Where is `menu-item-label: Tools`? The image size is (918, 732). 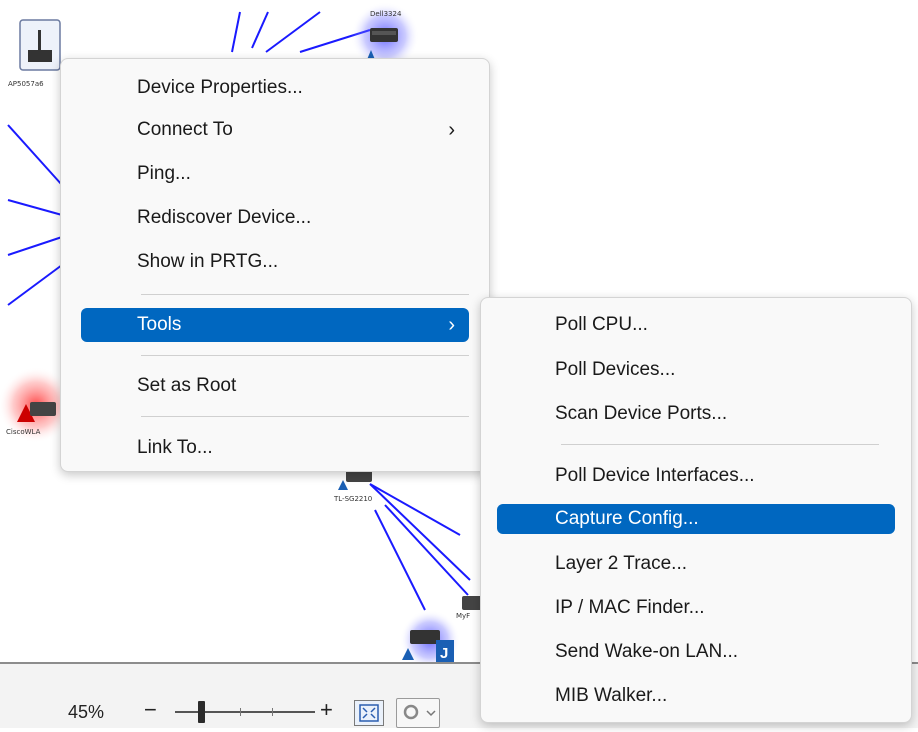 menu-item-label: Tools is located at coordinates (159, 324).